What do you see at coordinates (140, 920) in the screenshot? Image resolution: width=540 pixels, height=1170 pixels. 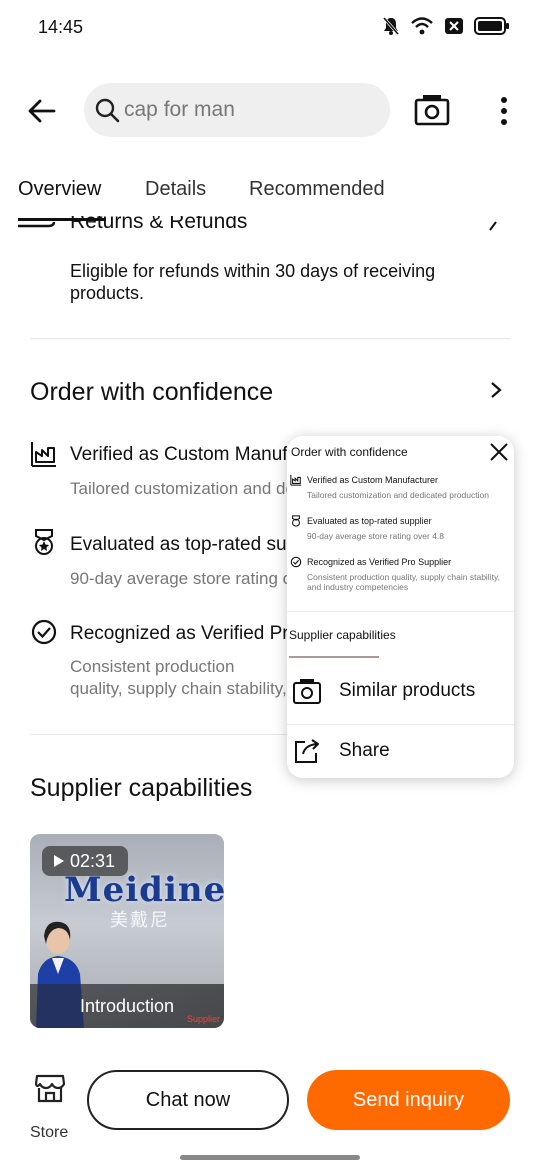 I see `video-logo-cn: 美戴尼` at bounding box center [140, 920].